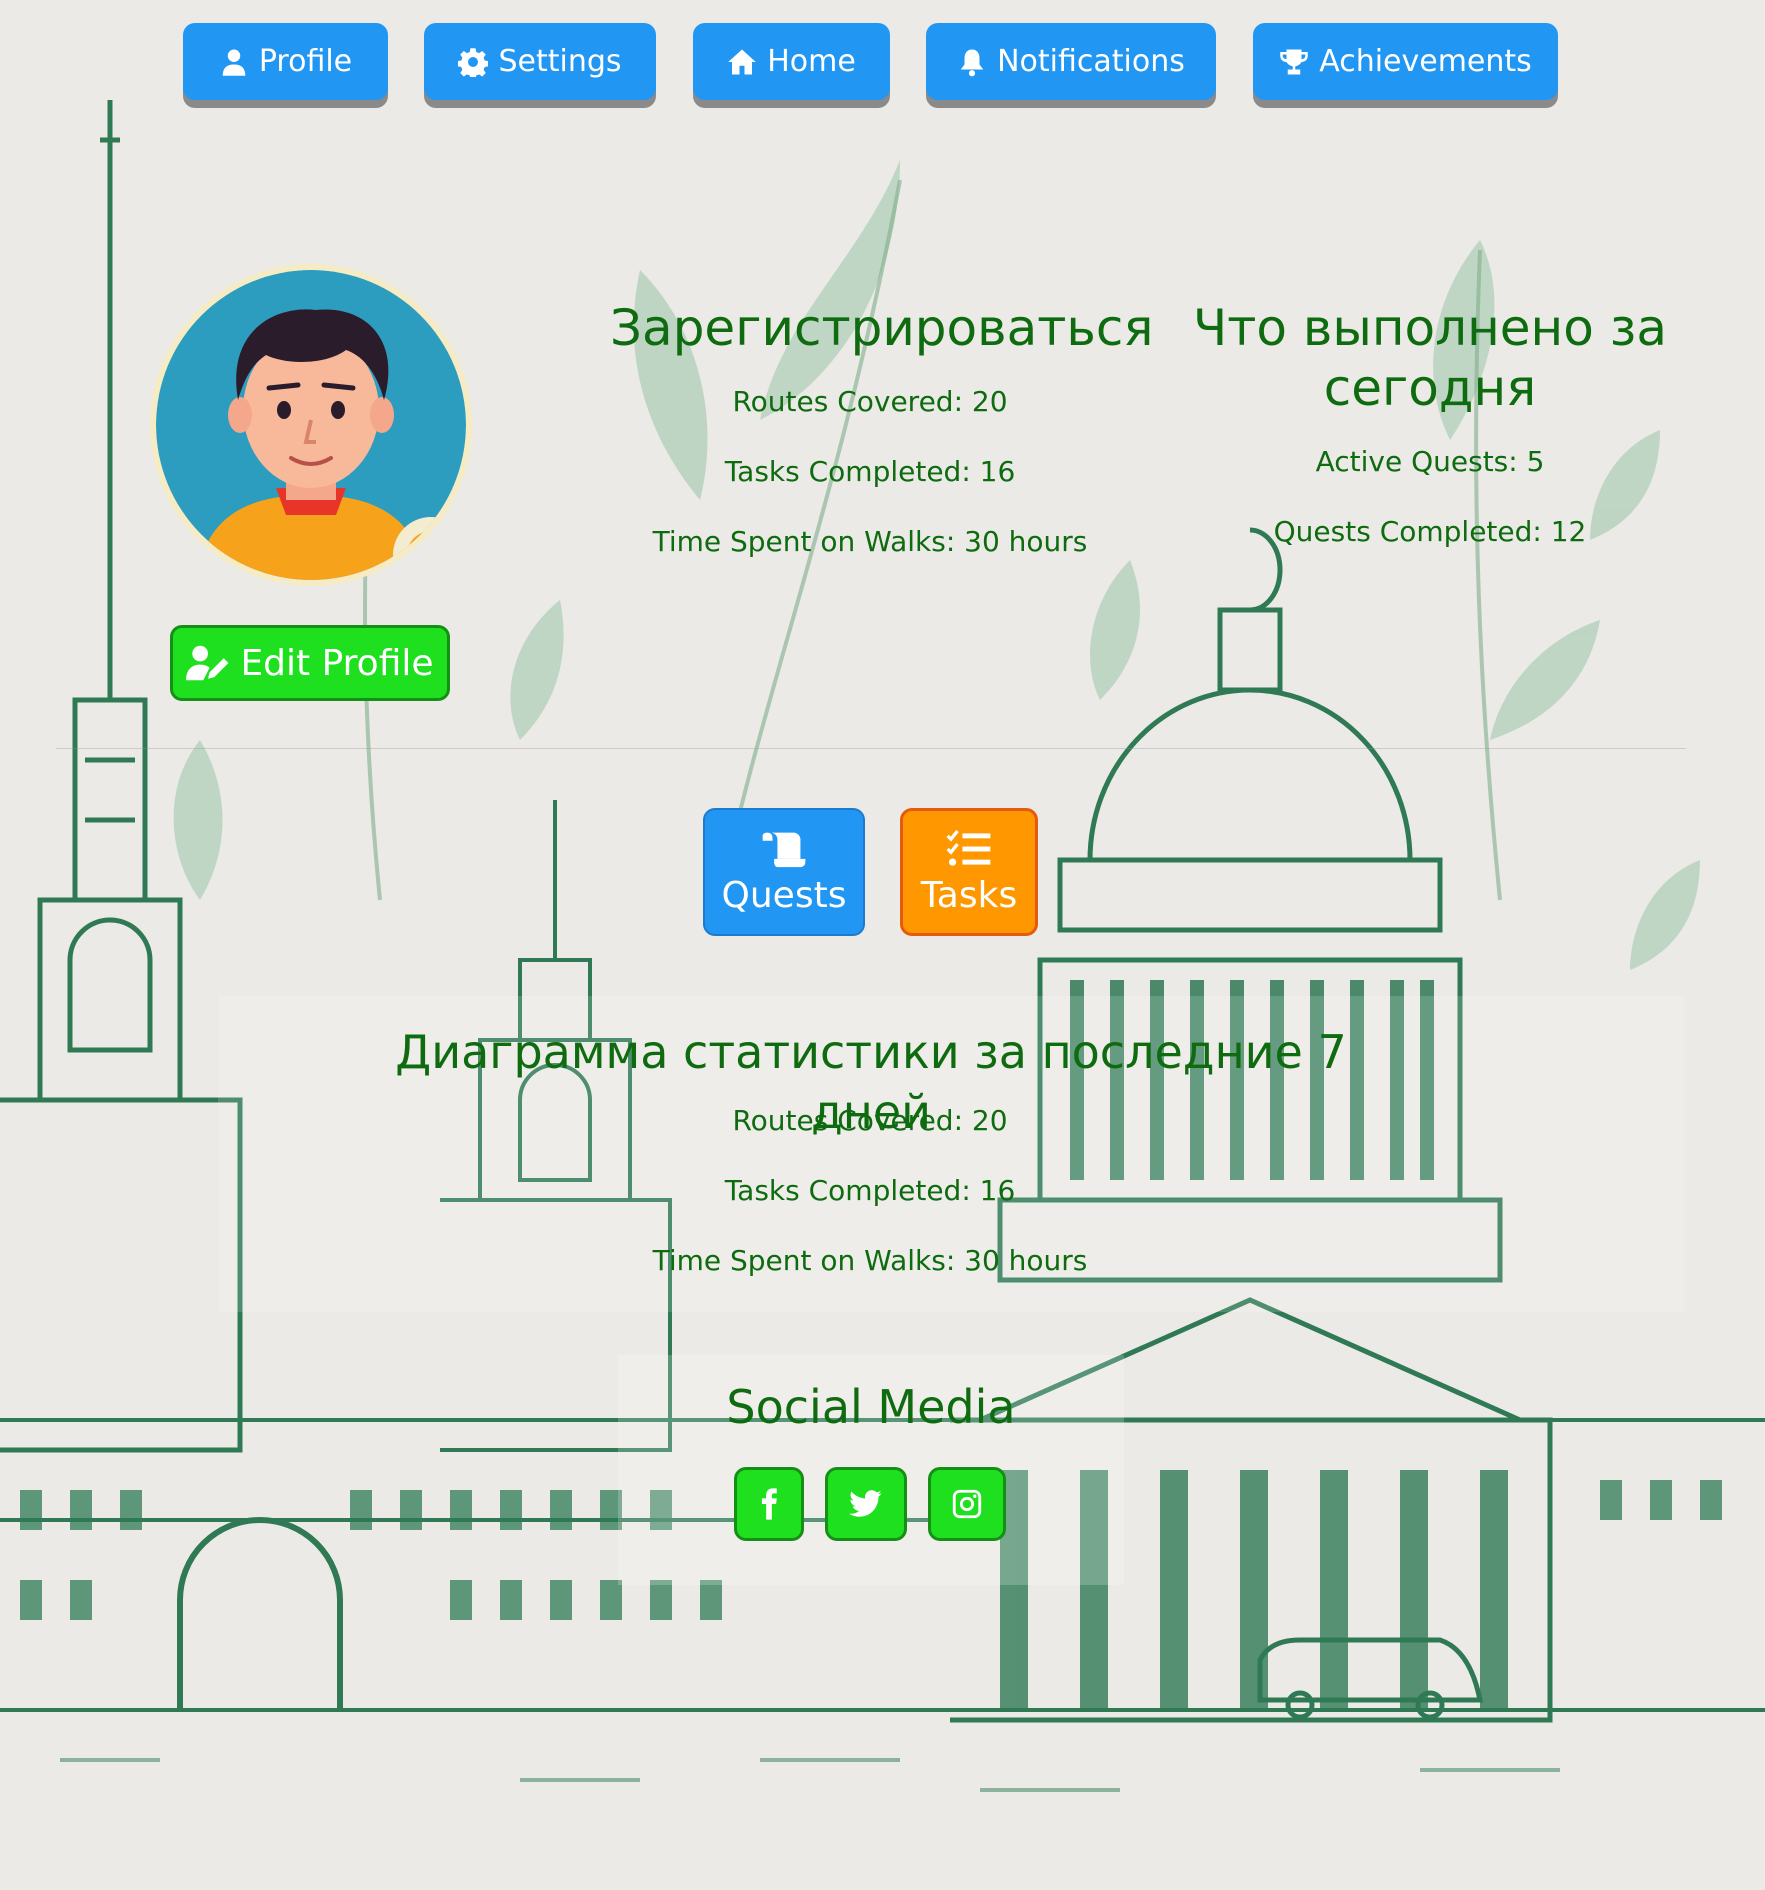 The image size is (1765, 1890). I want to click on task-list-icon, so click(969, 849).